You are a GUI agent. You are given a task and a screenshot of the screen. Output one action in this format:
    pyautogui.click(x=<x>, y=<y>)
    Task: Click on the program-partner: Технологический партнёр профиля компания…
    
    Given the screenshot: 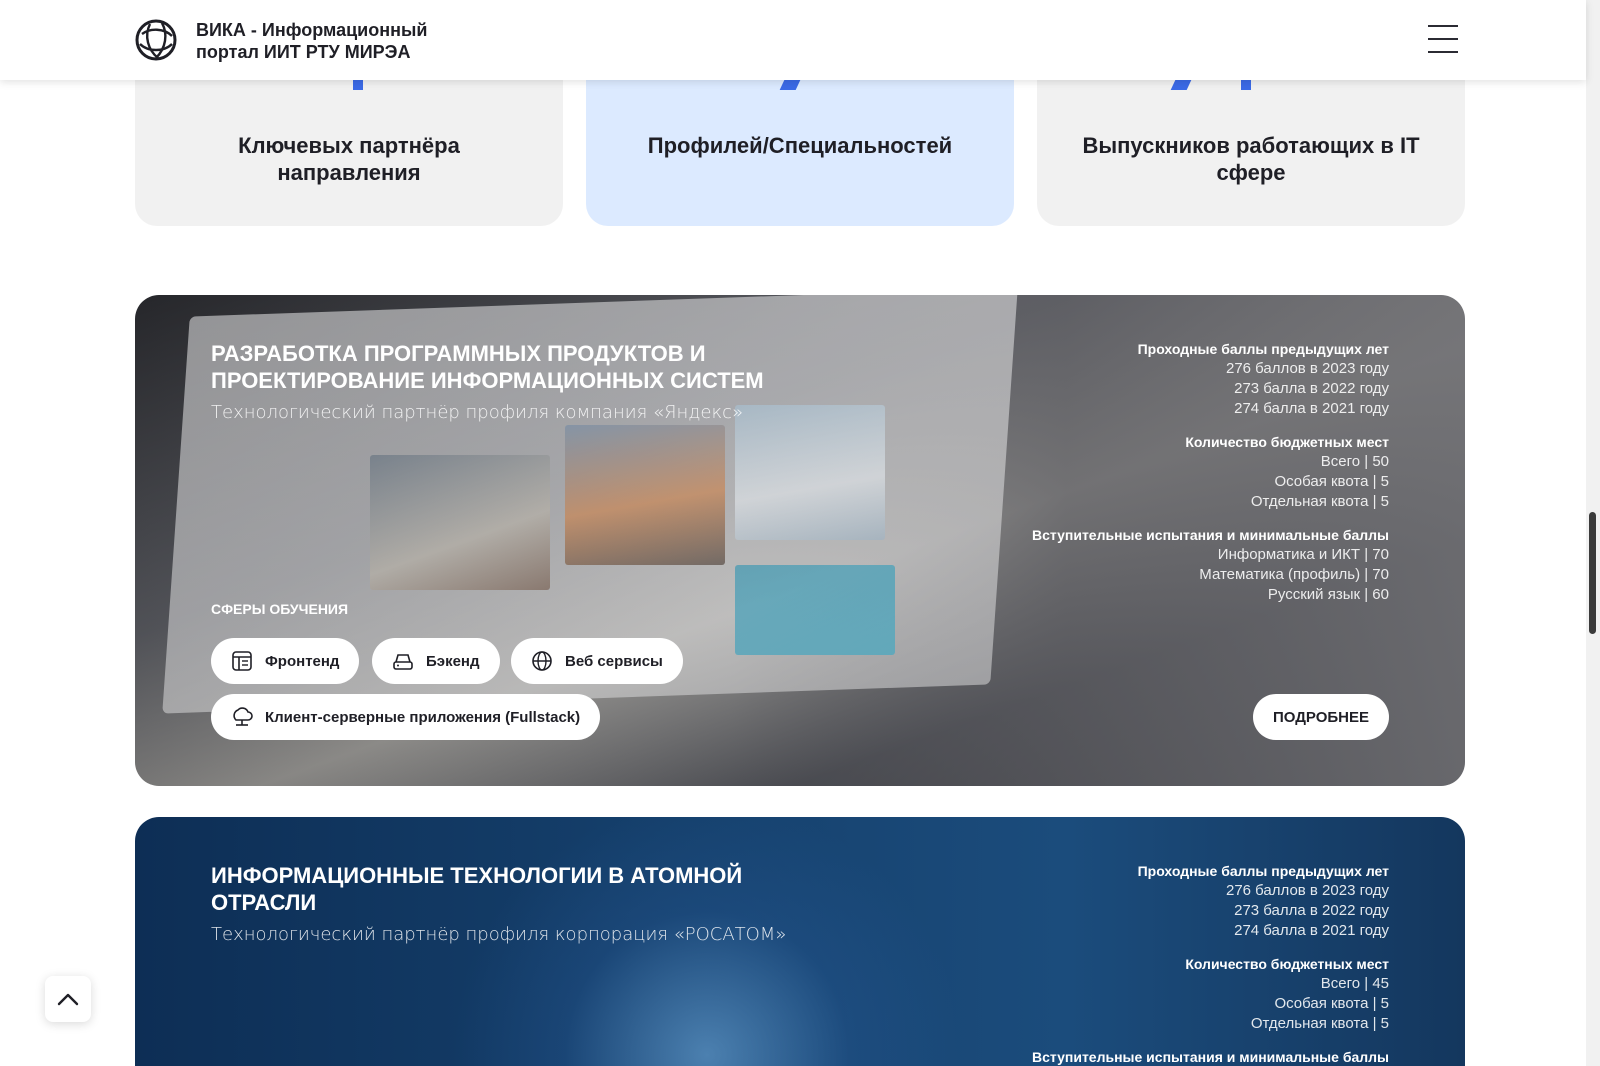 What is the action you would take?
    pyautogui.click(x=477, y=412)
    